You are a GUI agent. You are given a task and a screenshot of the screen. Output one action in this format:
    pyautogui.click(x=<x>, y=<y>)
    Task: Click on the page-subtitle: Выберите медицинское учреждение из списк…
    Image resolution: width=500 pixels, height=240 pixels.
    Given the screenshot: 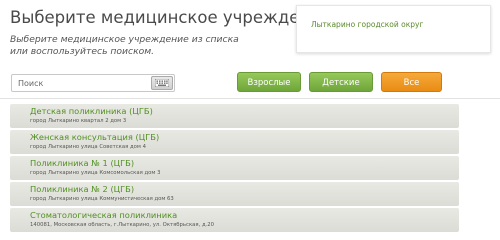 What is the action you would take?
    pyautogui.click(x=124, y=45)
    